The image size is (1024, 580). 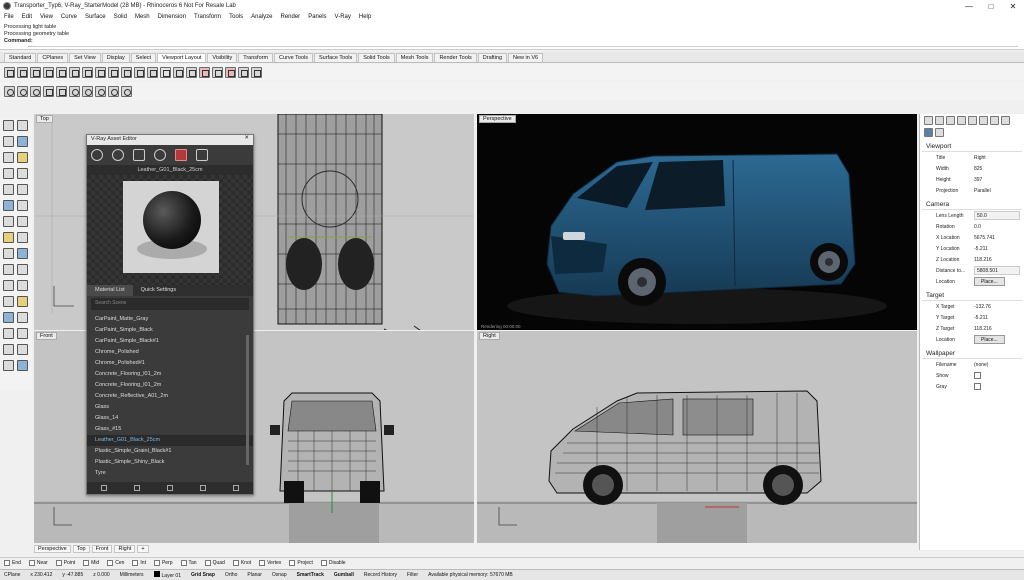 I want to click on split-vertical-icon, so click(x=48, y=72).